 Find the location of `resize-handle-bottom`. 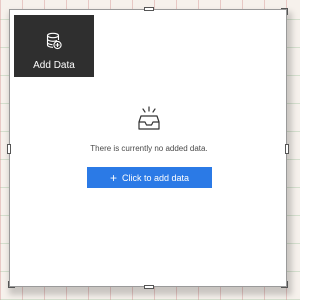

resize-handle-bottom is located at coordinates (149, 287).